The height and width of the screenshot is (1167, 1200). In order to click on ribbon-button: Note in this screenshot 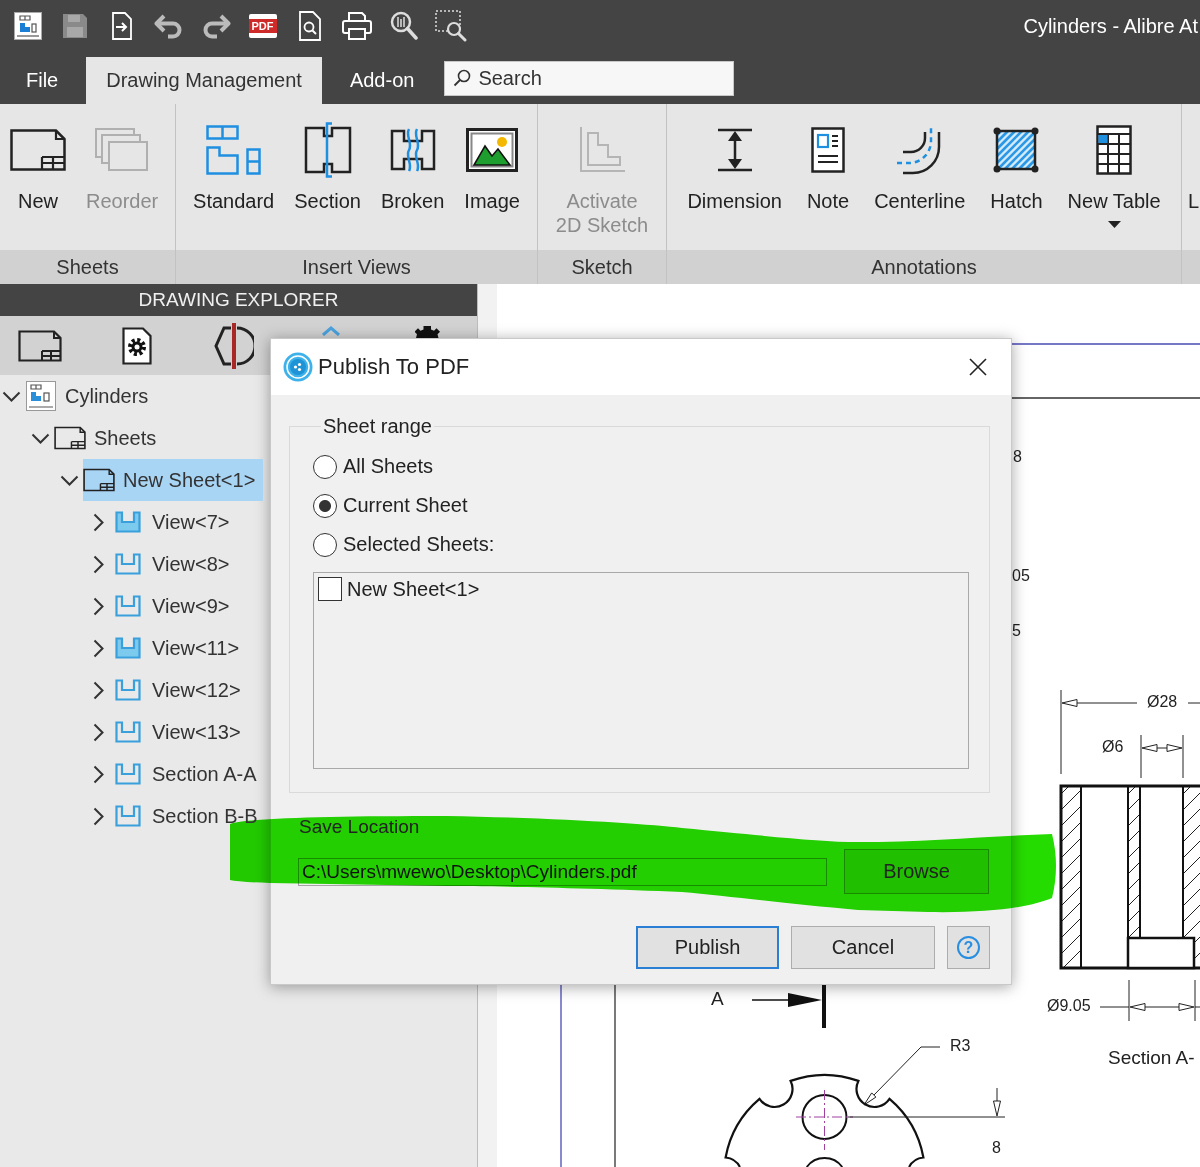, I will do `click(828, 186)`.